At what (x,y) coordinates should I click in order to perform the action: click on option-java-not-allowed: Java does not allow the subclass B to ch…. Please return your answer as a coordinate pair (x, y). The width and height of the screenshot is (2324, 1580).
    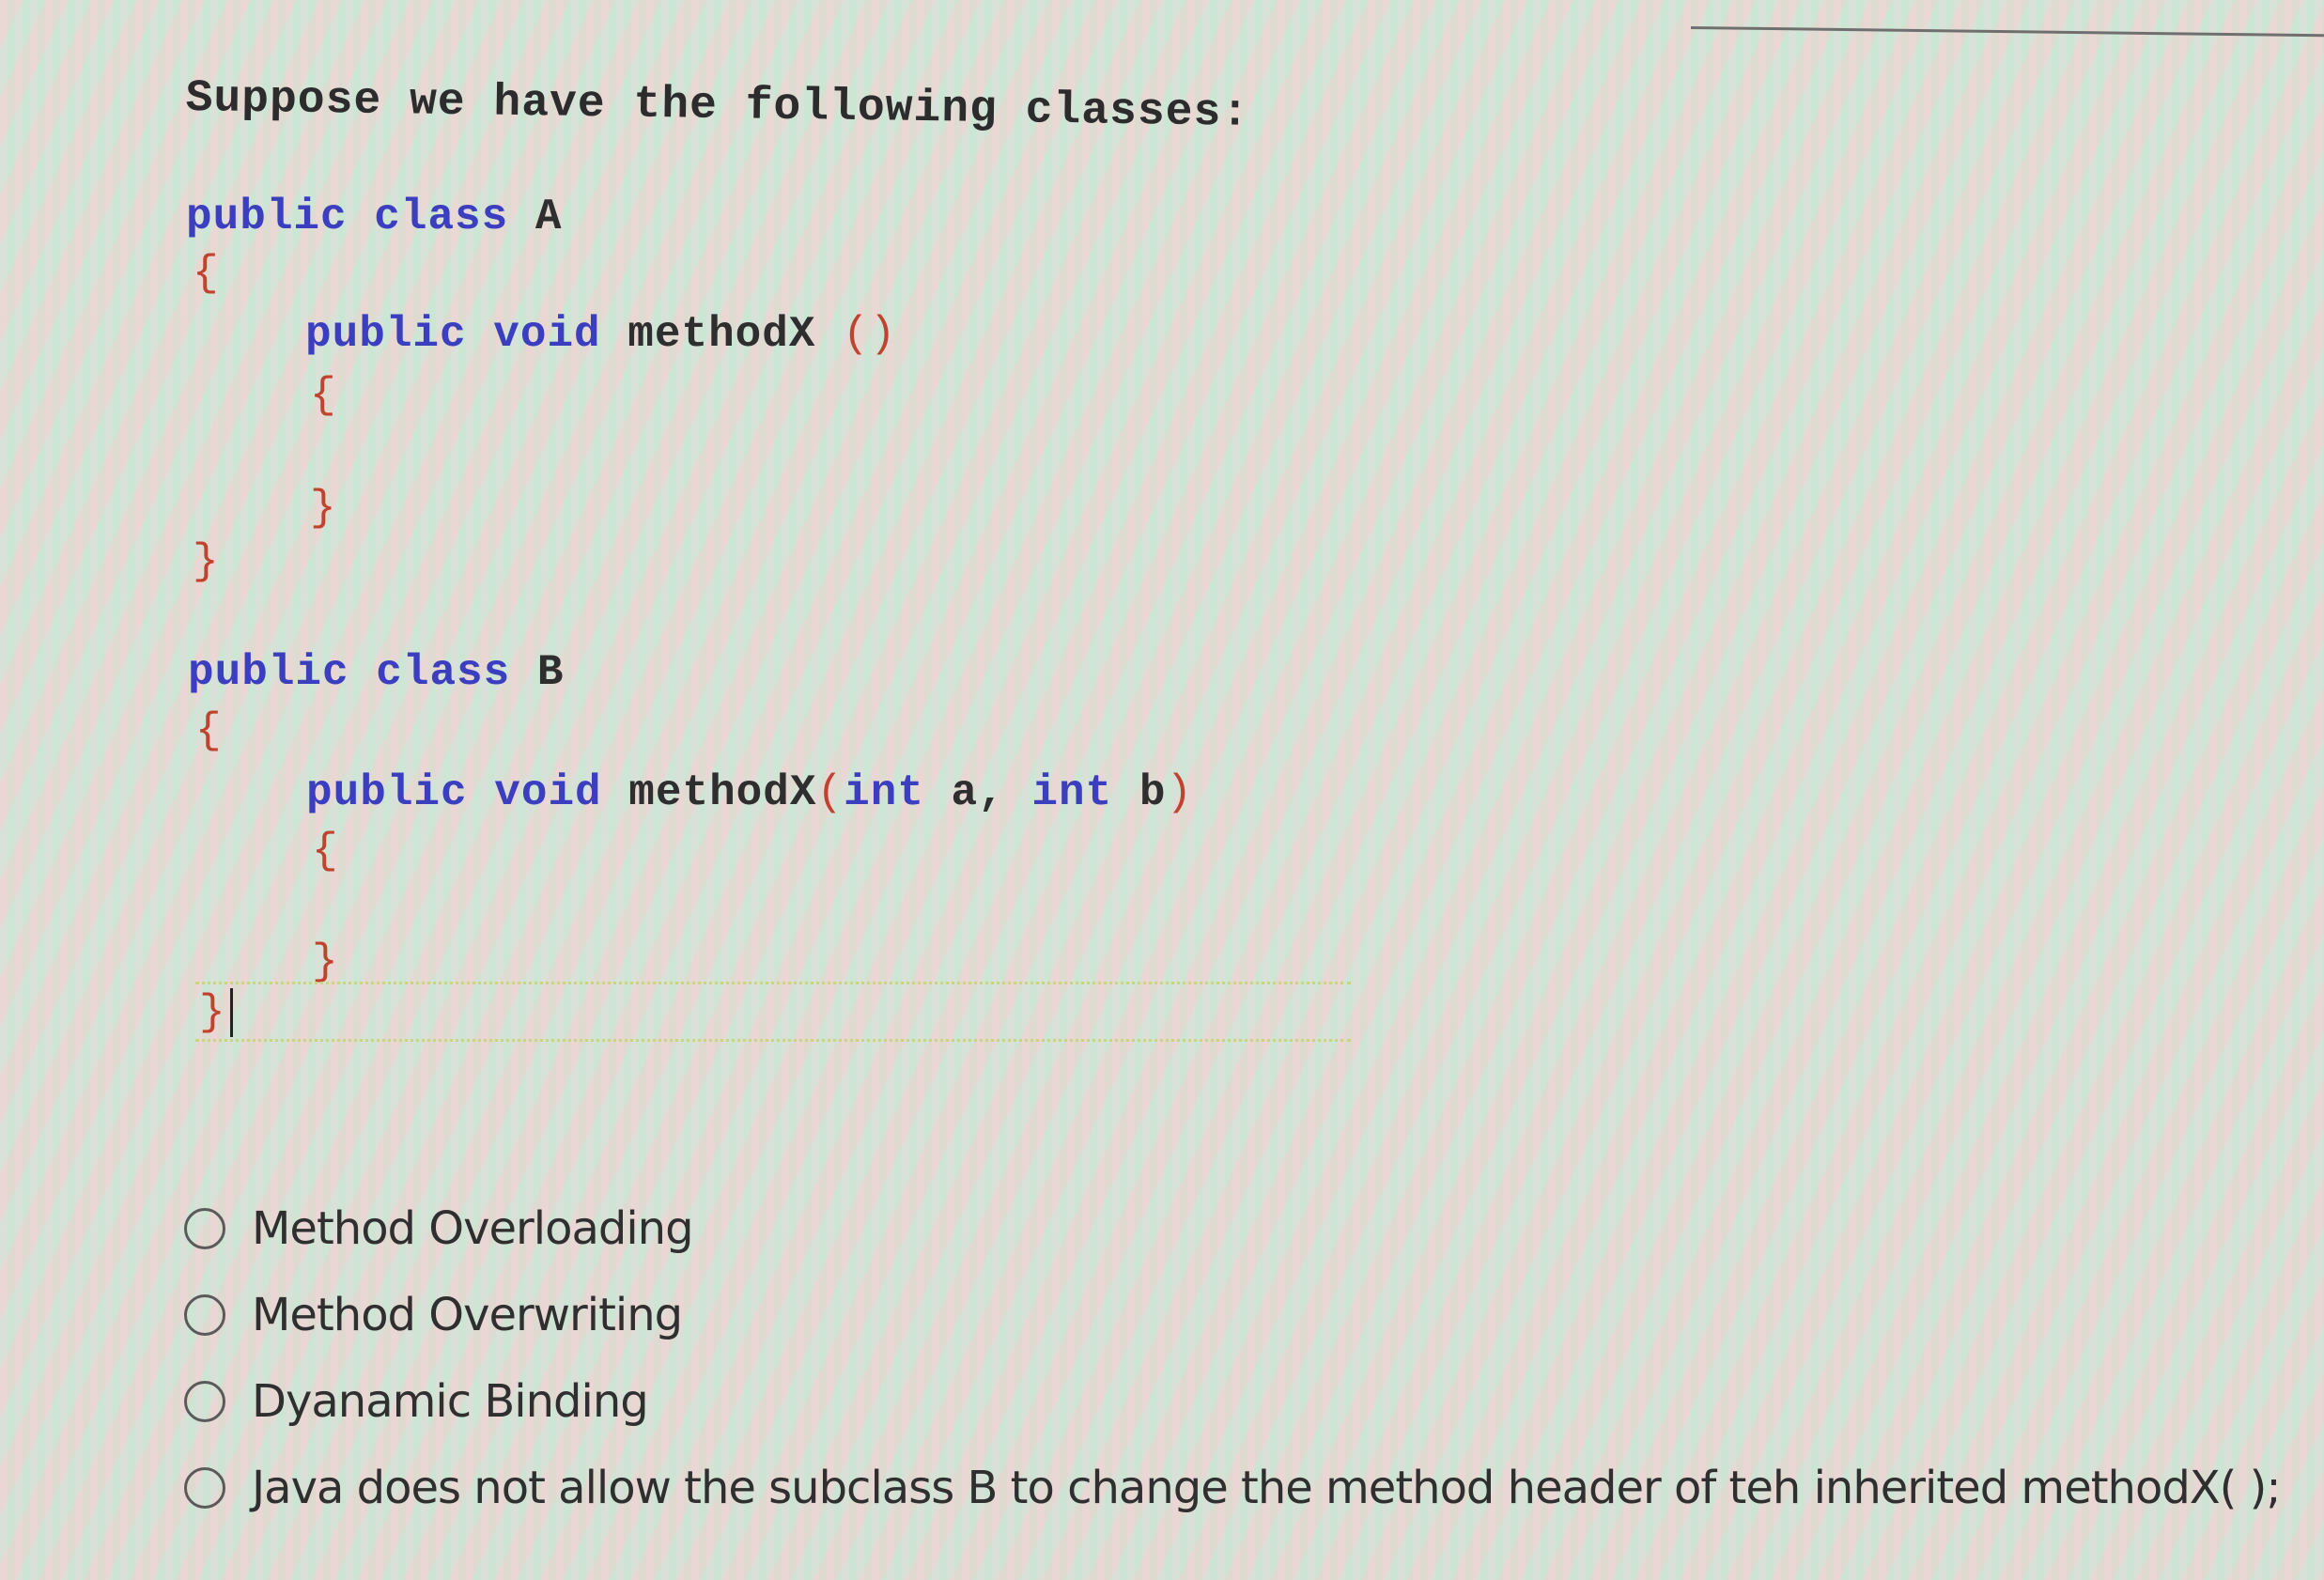
    Looking at the image, I should click on (1233, 1488).